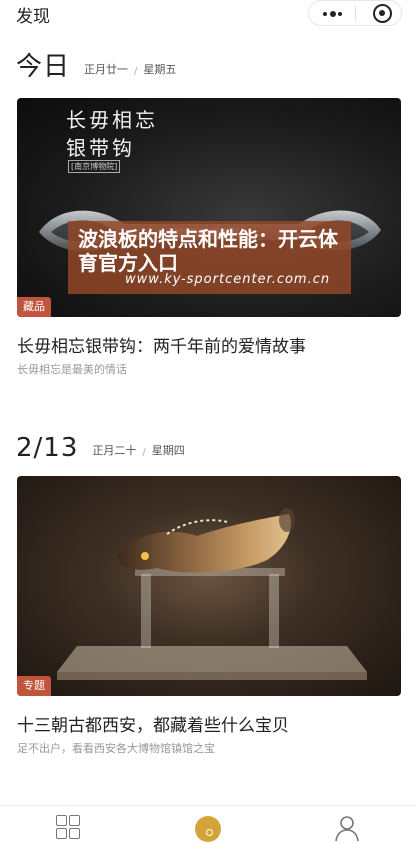 This screenshot has height=843, width=417. Describe the element at coordinates (114, 450) in the screenshot. I see `lunar-date: 正月二十` at that location.